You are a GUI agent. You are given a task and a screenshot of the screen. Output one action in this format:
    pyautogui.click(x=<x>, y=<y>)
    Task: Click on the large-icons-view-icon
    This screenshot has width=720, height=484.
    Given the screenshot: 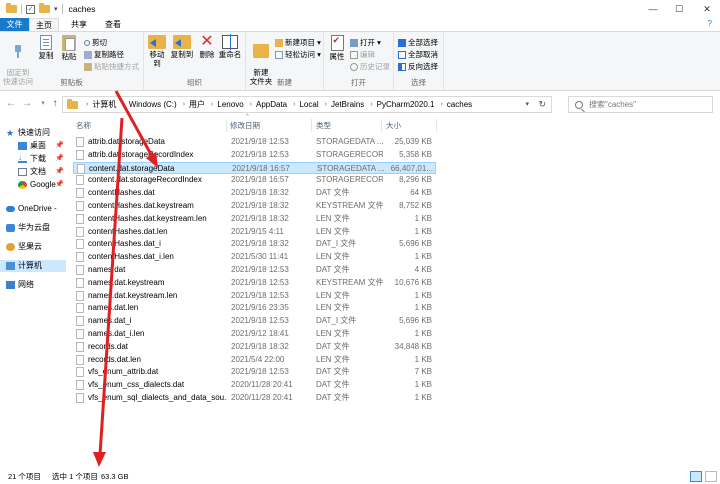 What is the action you would take?
    pyautogui.click(x=711, y=476)
    